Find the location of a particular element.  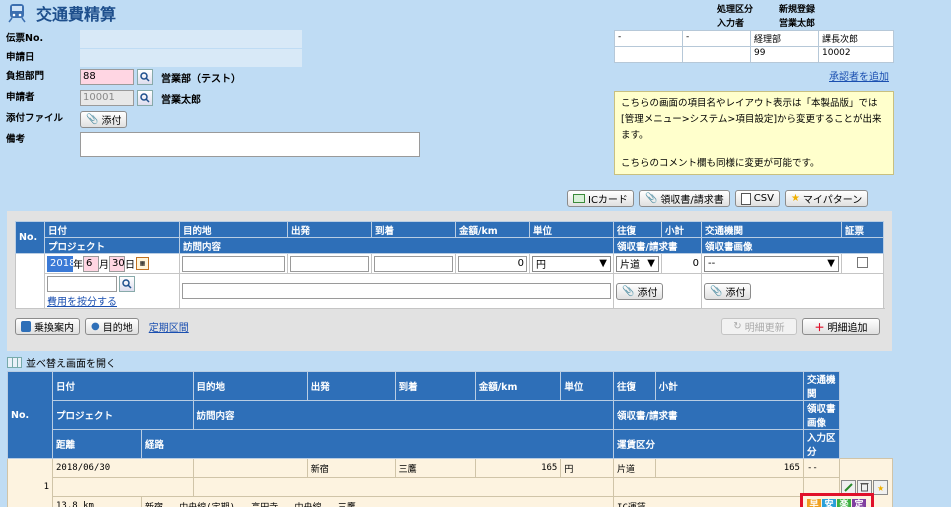

add-approver-link: 承認者を追加 is located at coordinates (859, 75).